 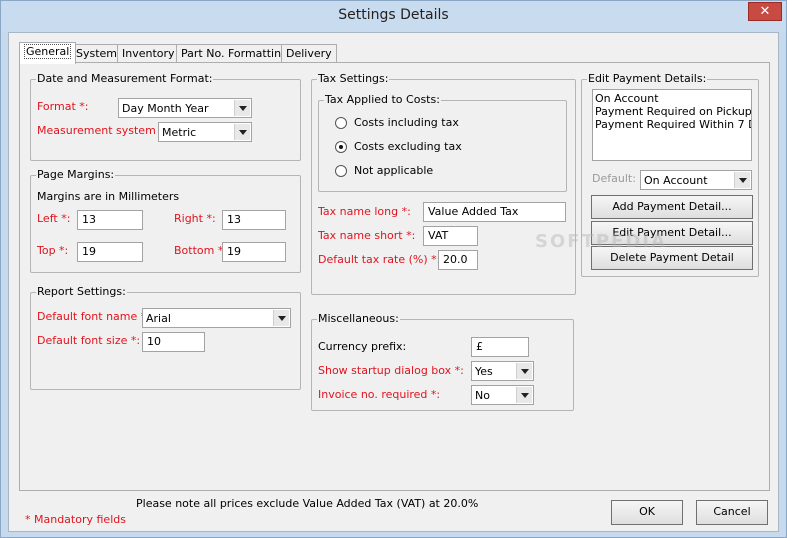 What do you see at coordinates (601, 241) in the screenshot?
I see `watermark: SOFTPEDIA` at bounding box center [601, 241].